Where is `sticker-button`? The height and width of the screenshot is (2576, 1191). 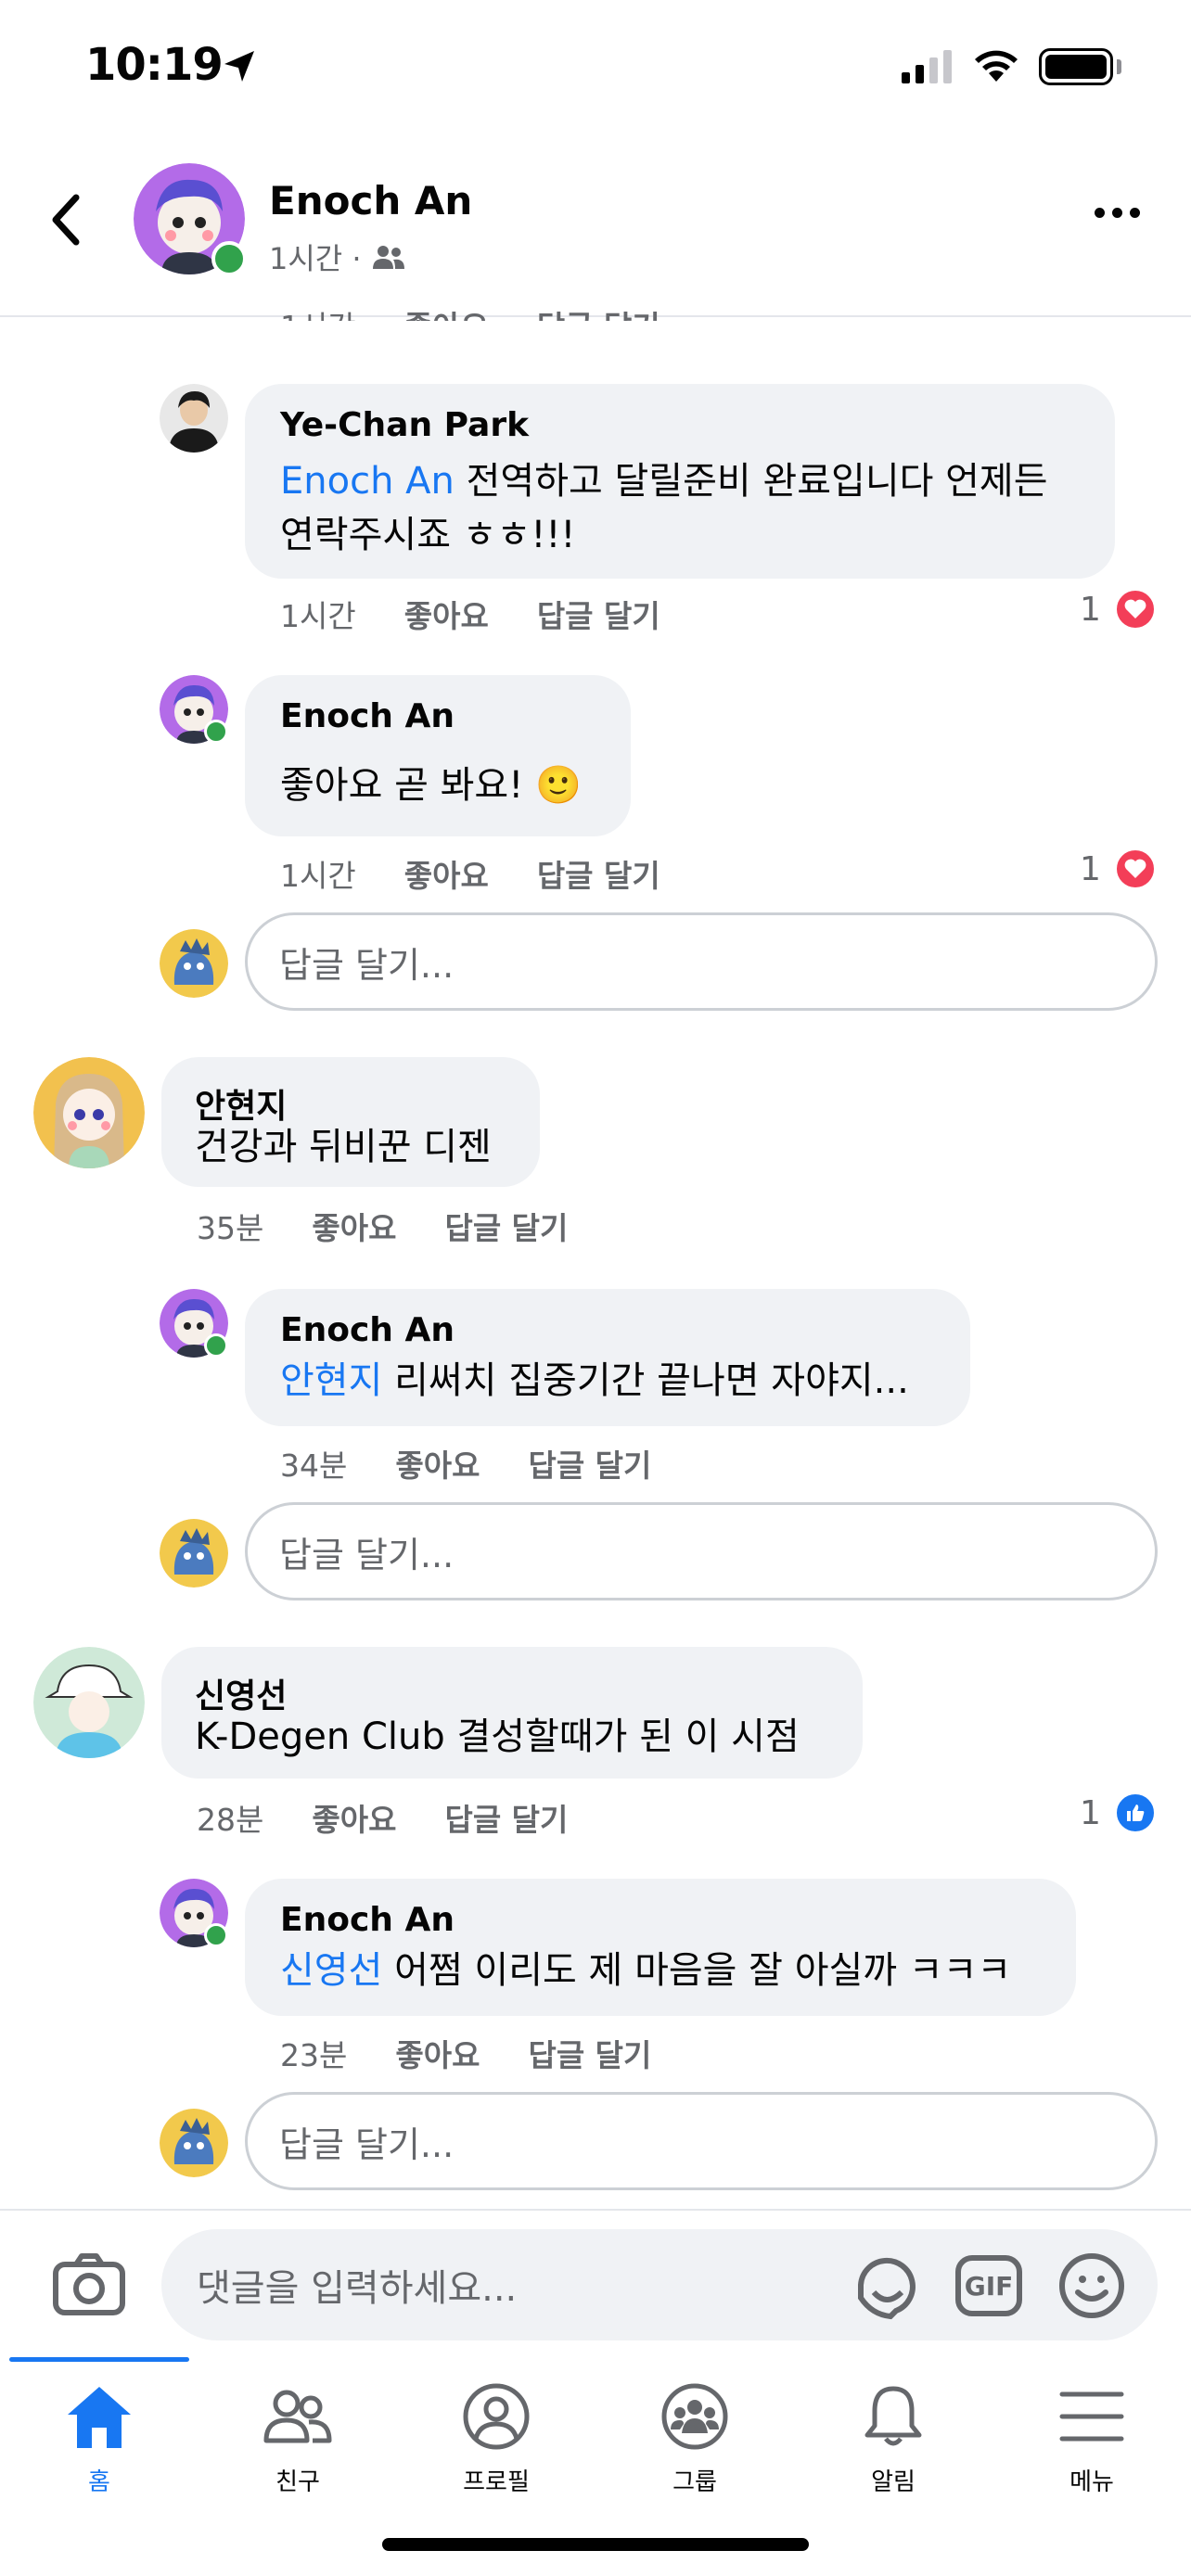
sticker-button is located at coordinates (887, 2285).